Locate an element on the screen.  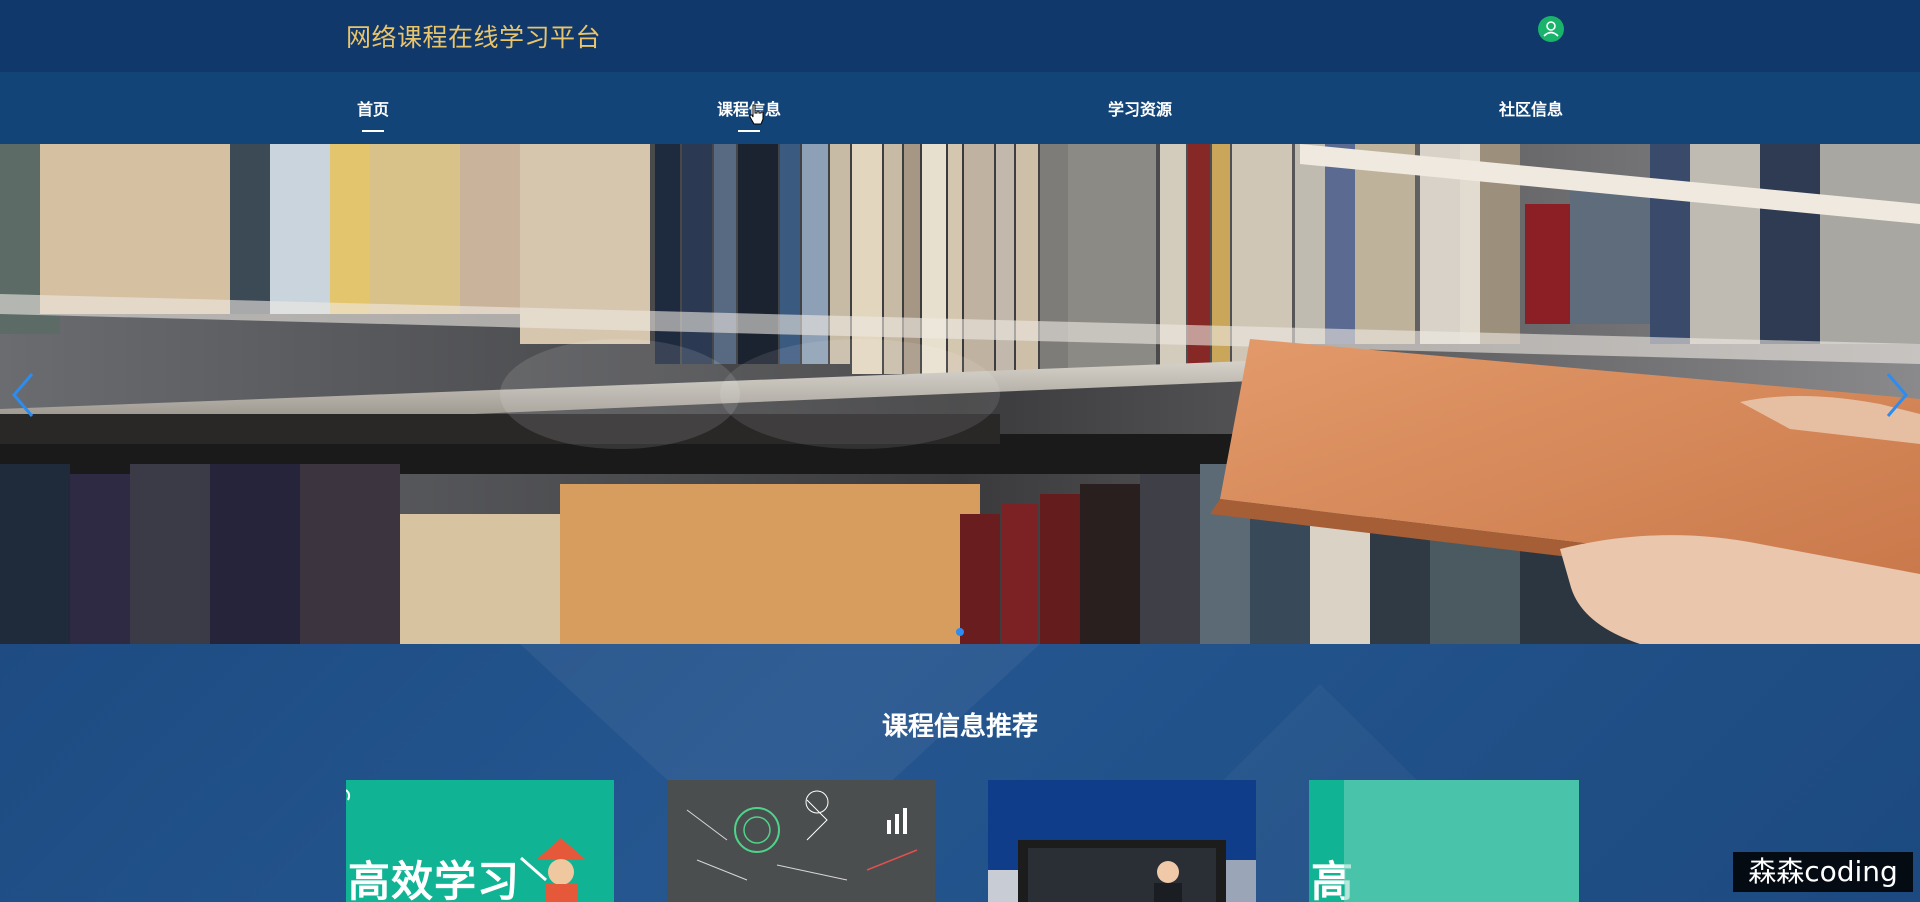
chalkboard-image is located at coordinates (802, 835).